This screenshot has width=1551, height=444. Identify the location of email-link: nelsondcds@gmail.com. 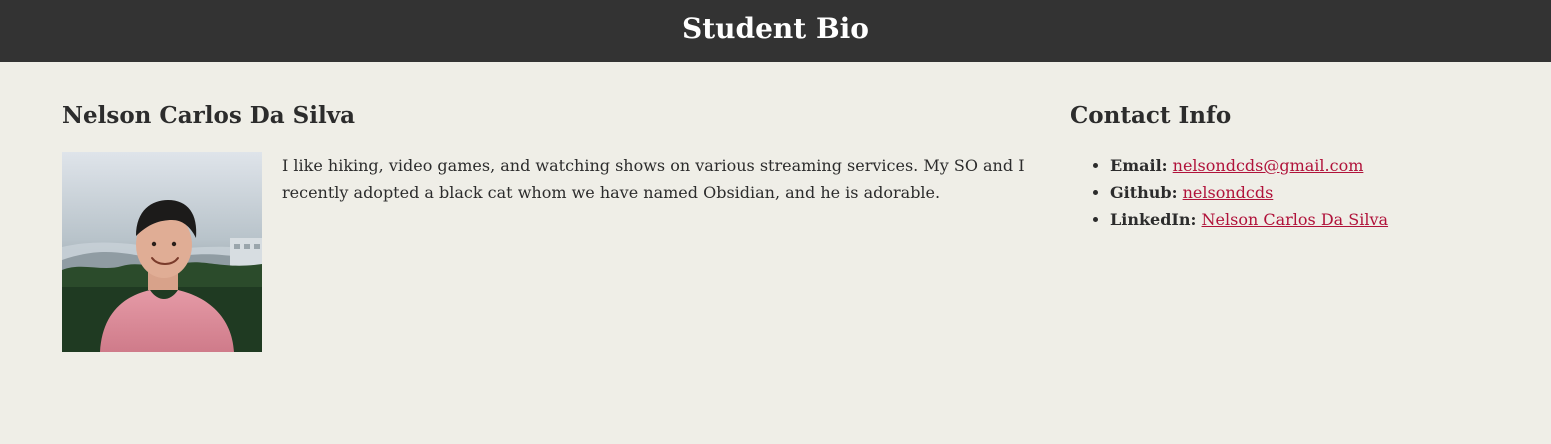
(1268, 165).